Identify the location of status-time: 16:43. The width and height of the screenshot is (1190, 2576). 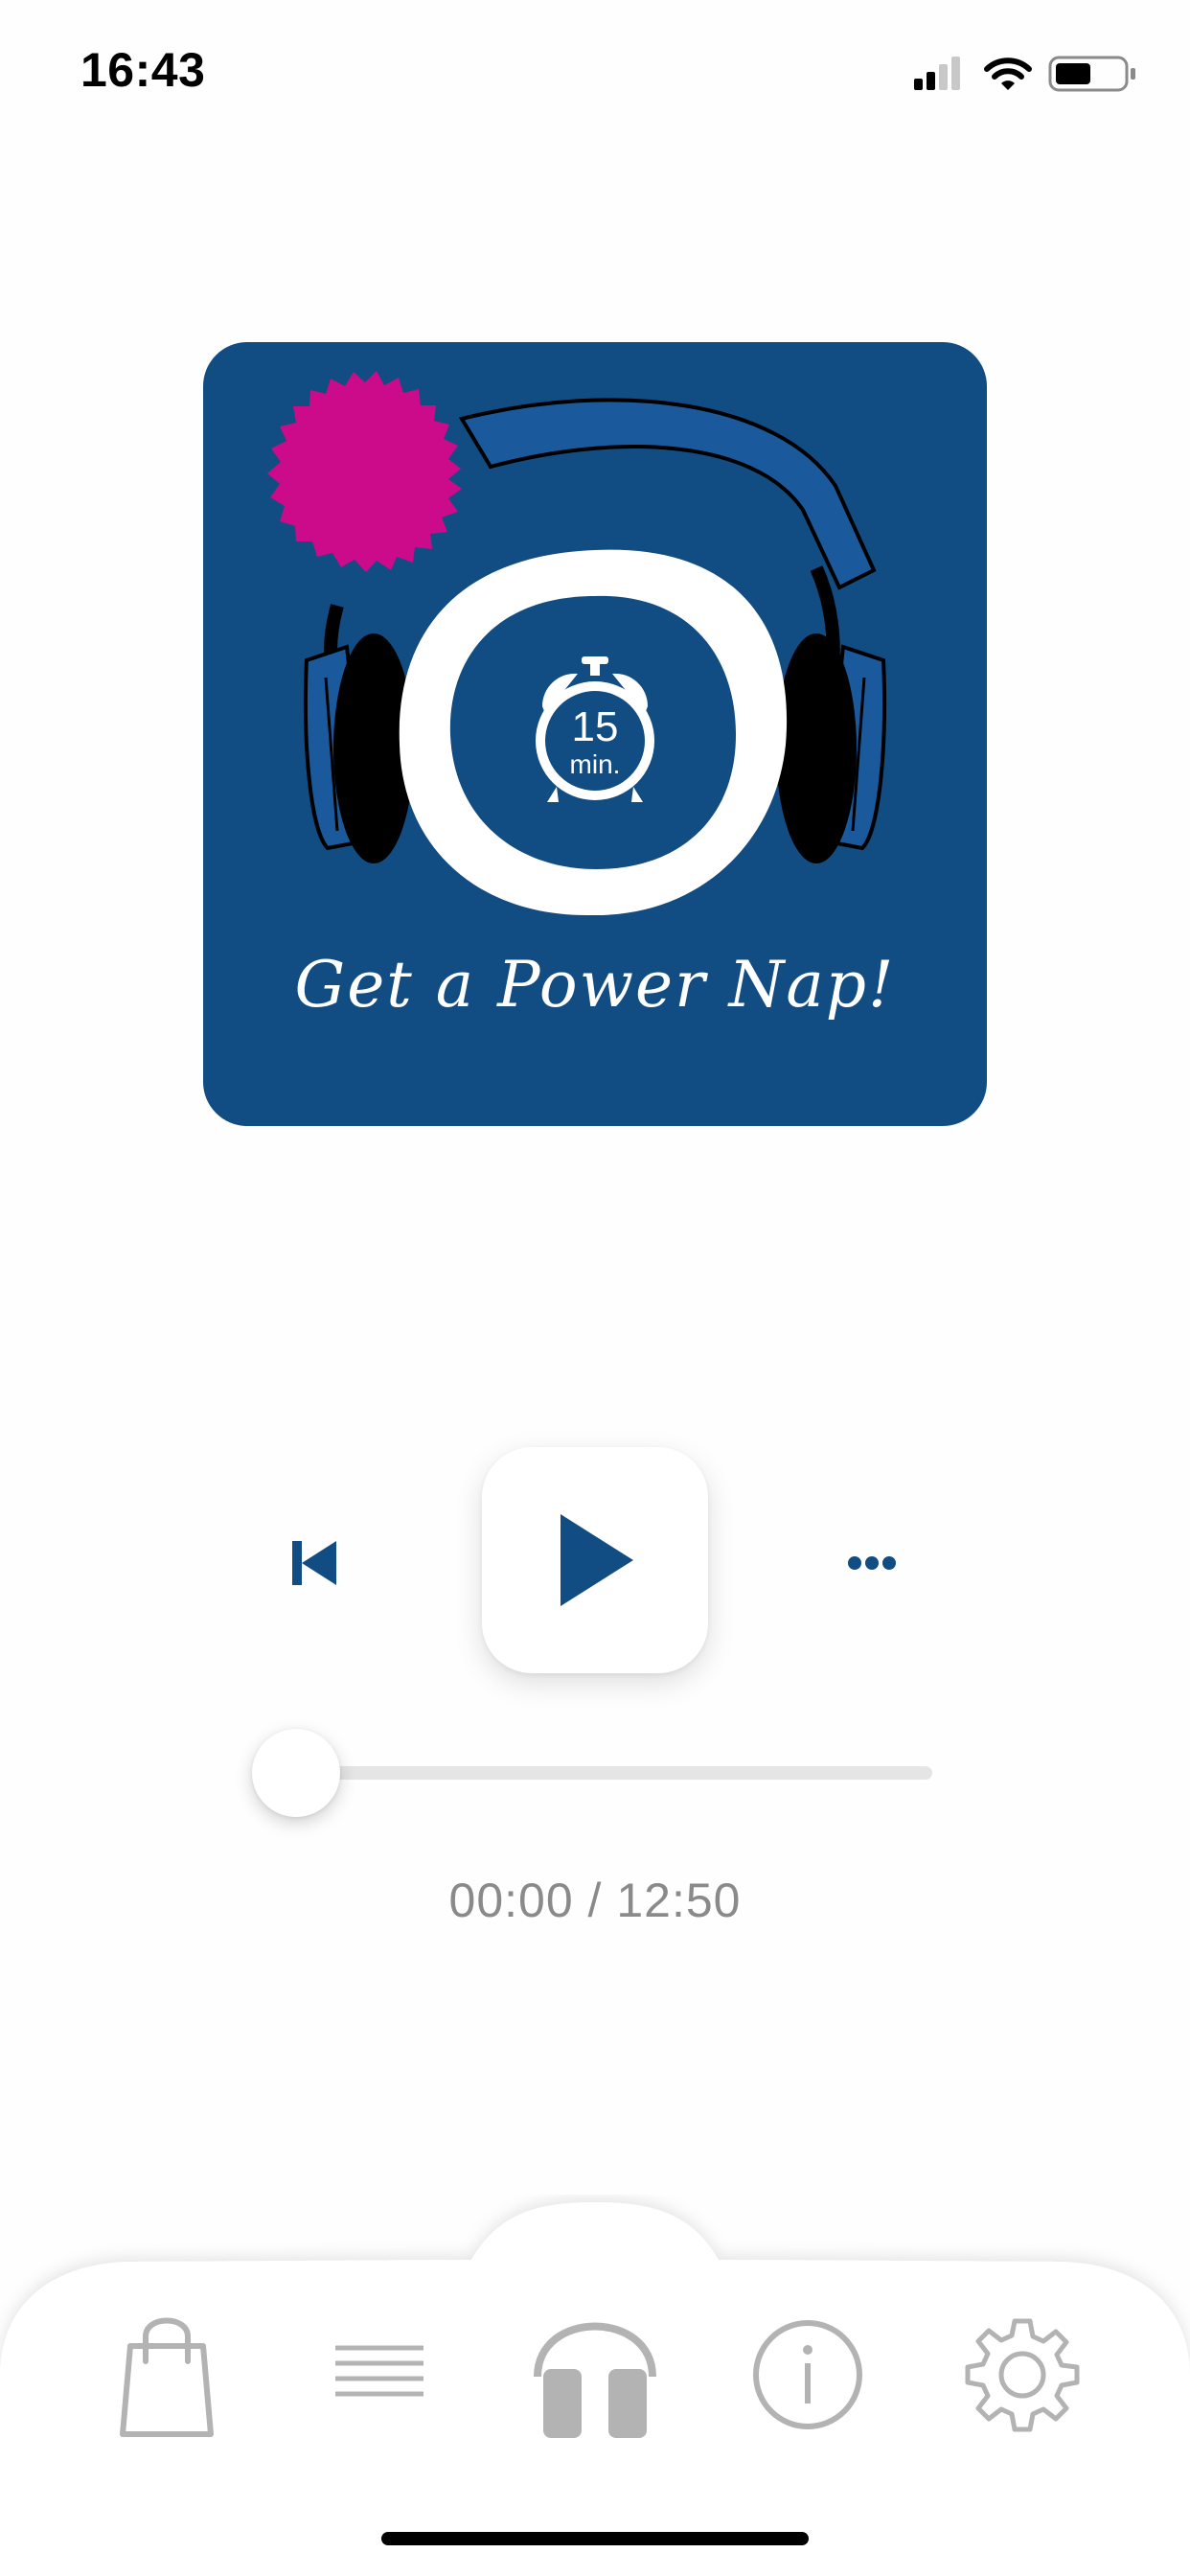
(143, 70).